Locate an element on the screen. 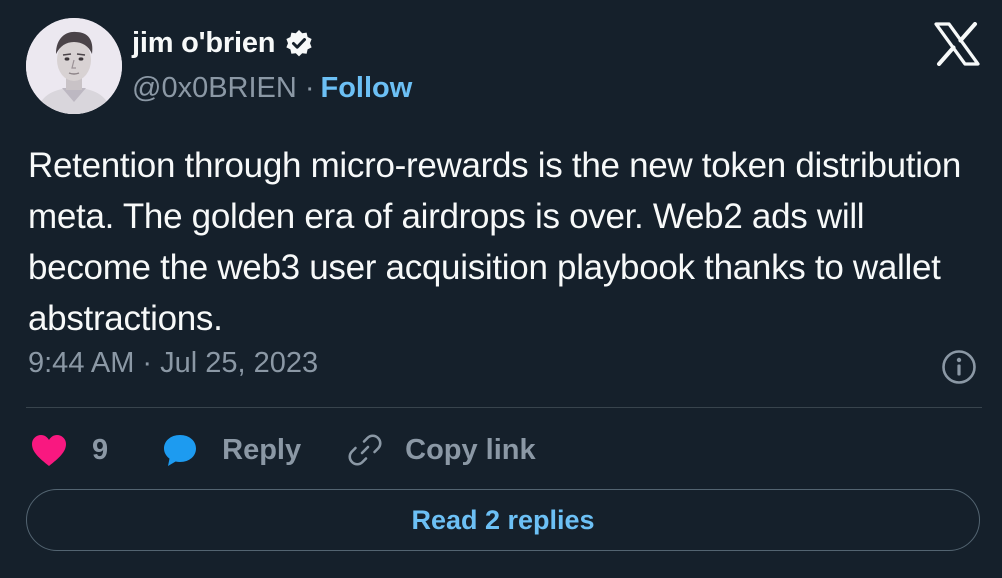 The width and height of the screenshot is (1002, 578). copy-link-button: Copy link is located at coordinates (441, 450).